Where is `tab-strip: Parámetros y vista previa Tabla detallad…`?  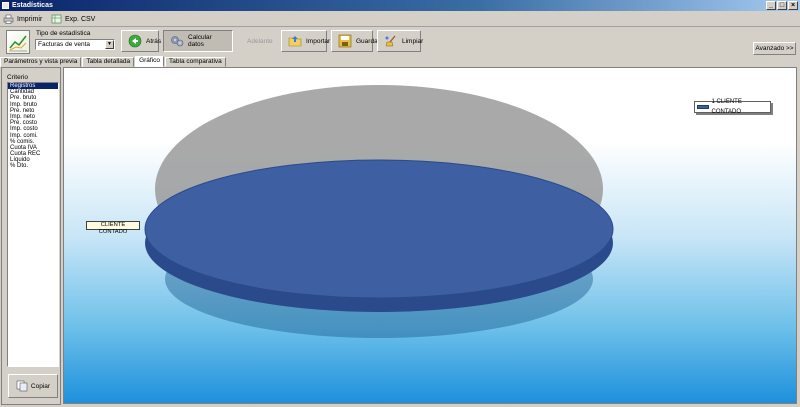 tab-strip: Parámetros y vista previa Tabla detallad… is located at coordinates (113, 61).